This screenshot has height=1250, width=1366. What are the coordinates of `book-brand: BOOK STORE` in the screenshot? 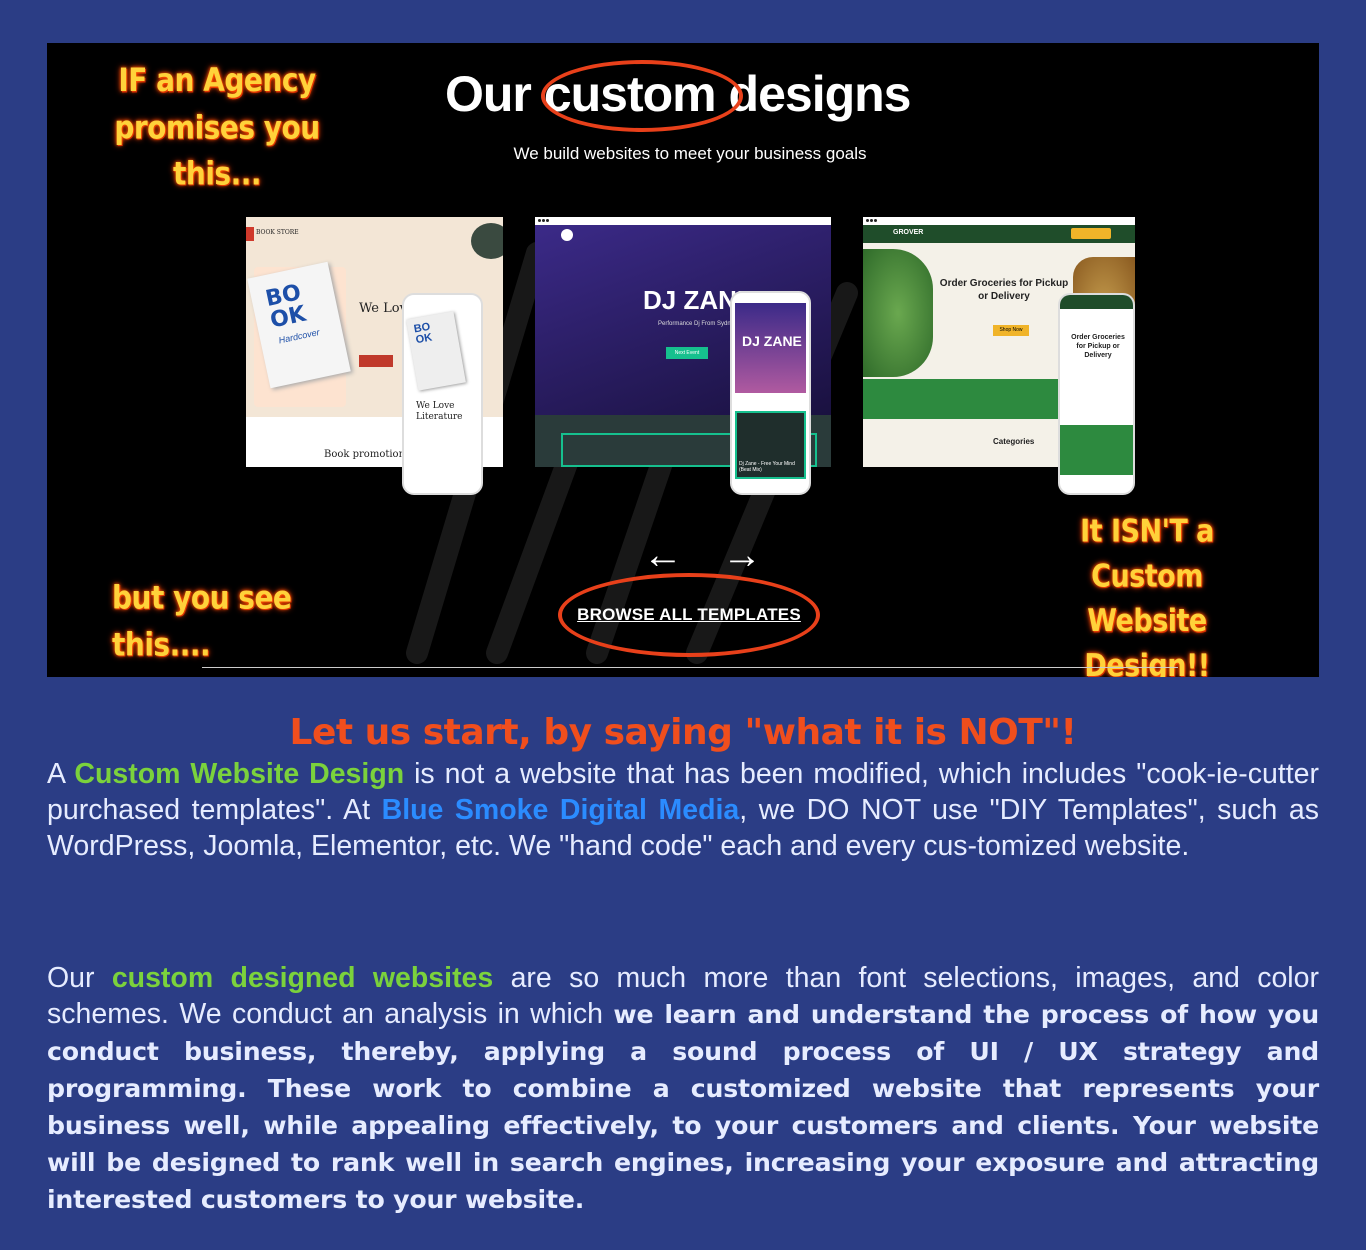 It's located at (277, 232).